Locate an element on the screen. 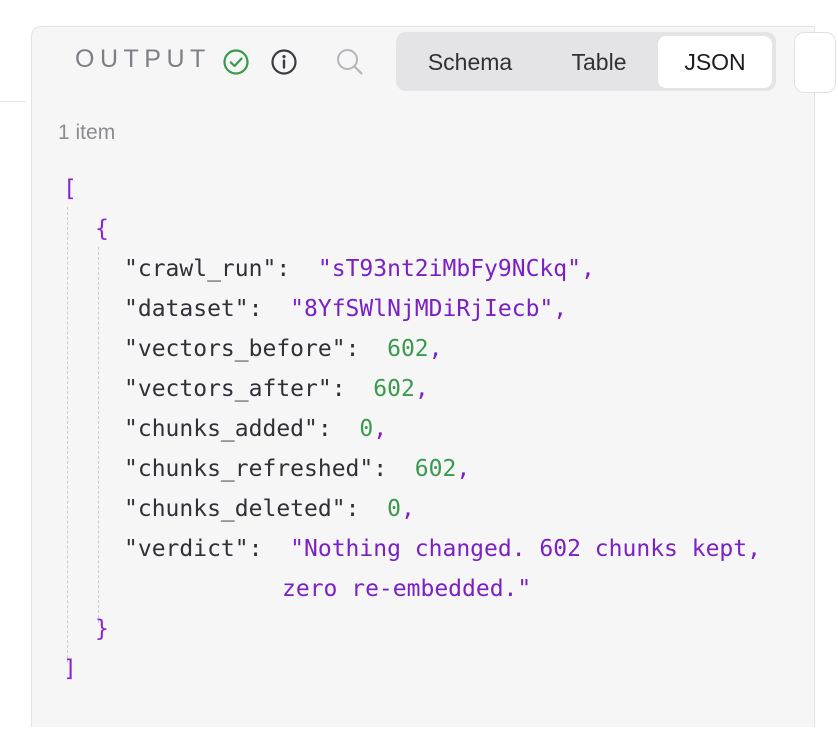 Image resolution: width=838 pixels, height=750 pixels. tab-table: Table is located at coordinates (599, 62).